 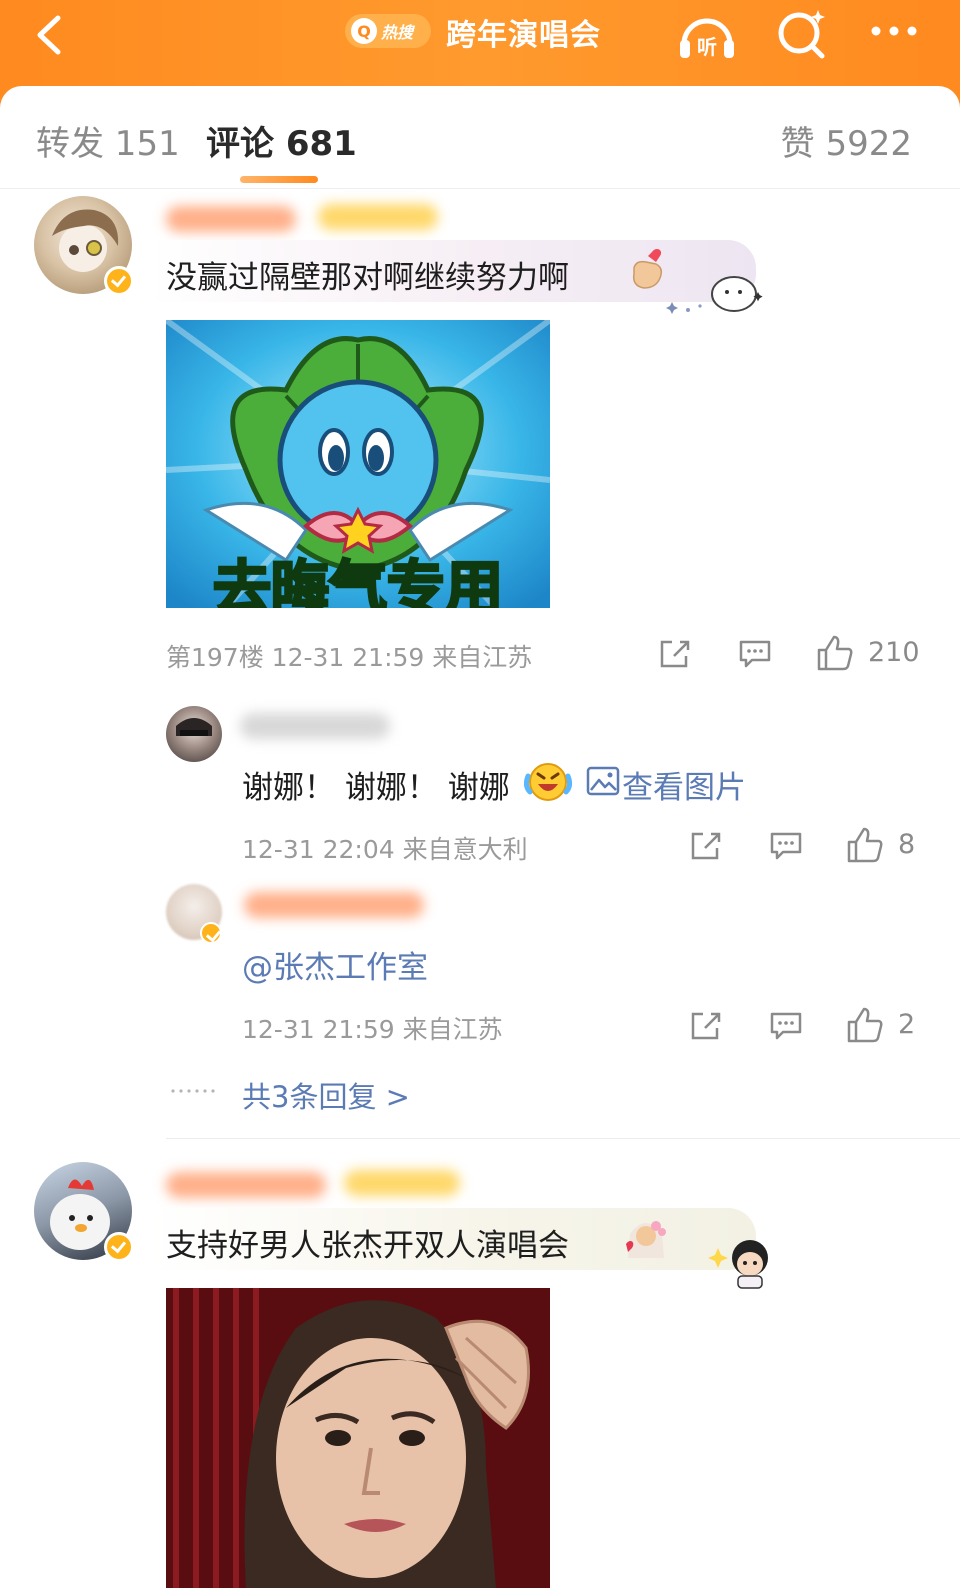 What do you see at coordinates (563, 1138) in the screenshot?
I see `comment-divider` at bounding box center [563, 1138].